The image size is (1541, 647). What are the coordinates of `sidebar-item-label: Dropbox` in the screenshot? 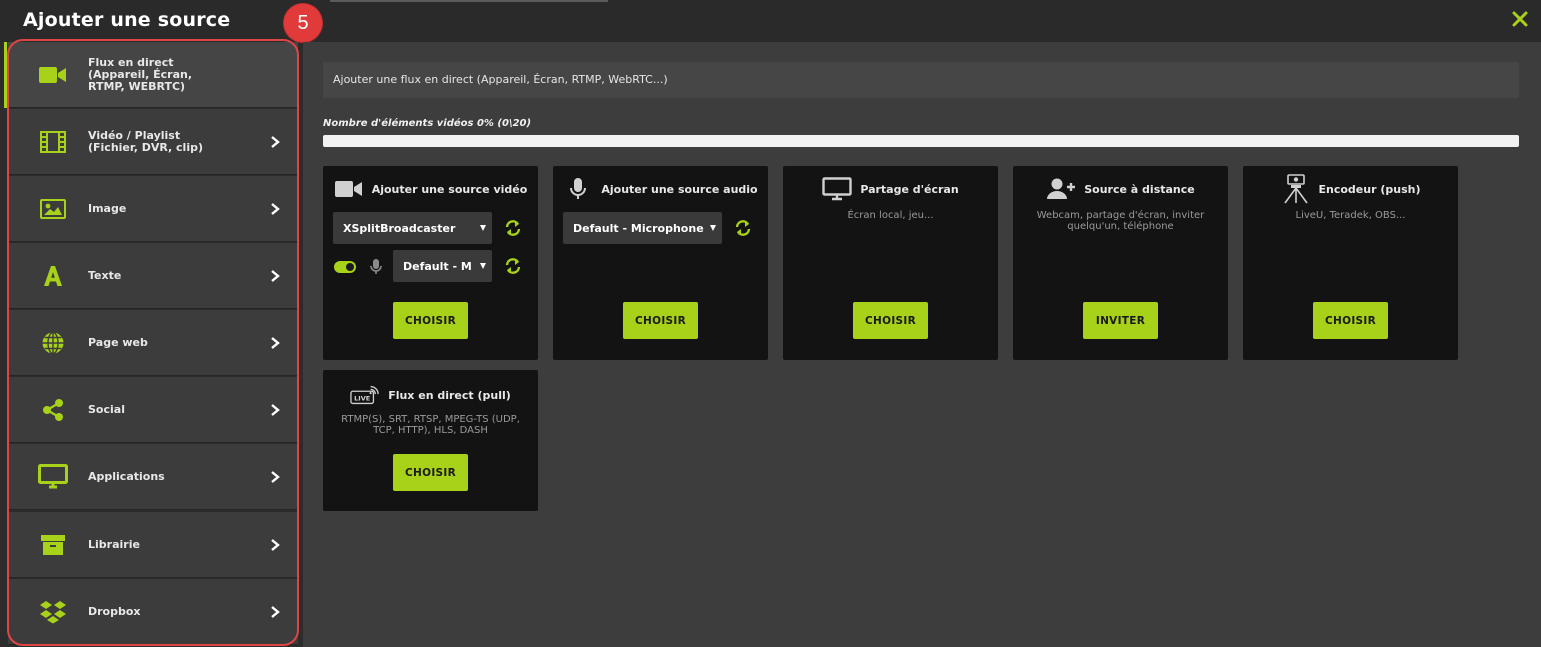 It's located at (114, 611).